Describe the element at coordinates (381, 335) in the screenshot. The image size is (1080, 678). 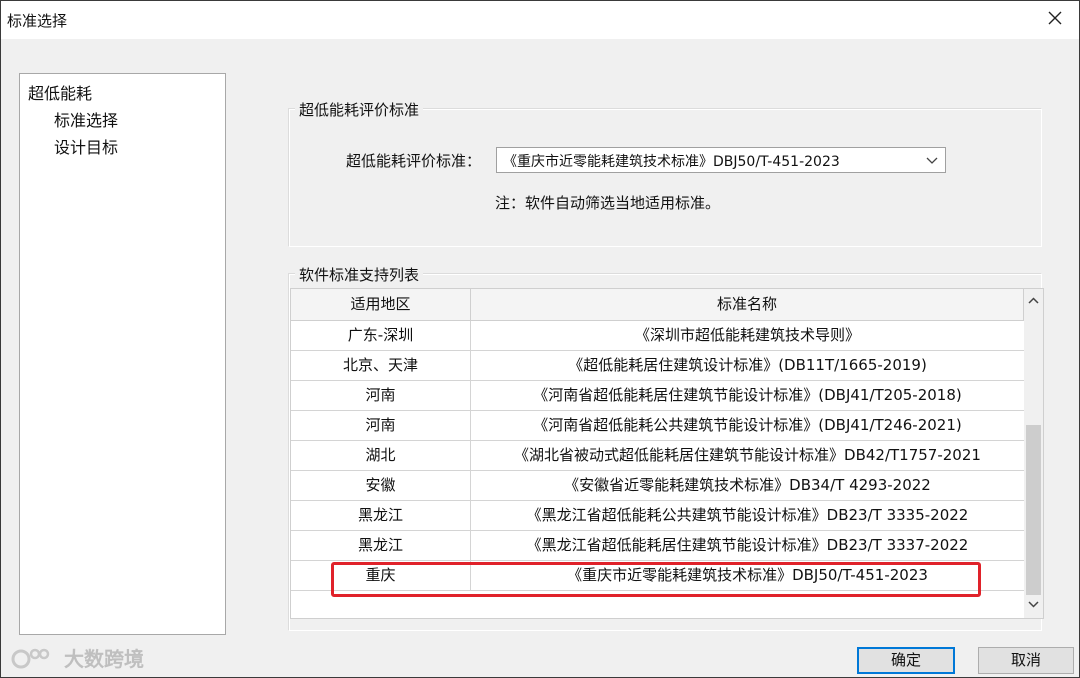
I see `region-cell: 广东-深圳` at that location.